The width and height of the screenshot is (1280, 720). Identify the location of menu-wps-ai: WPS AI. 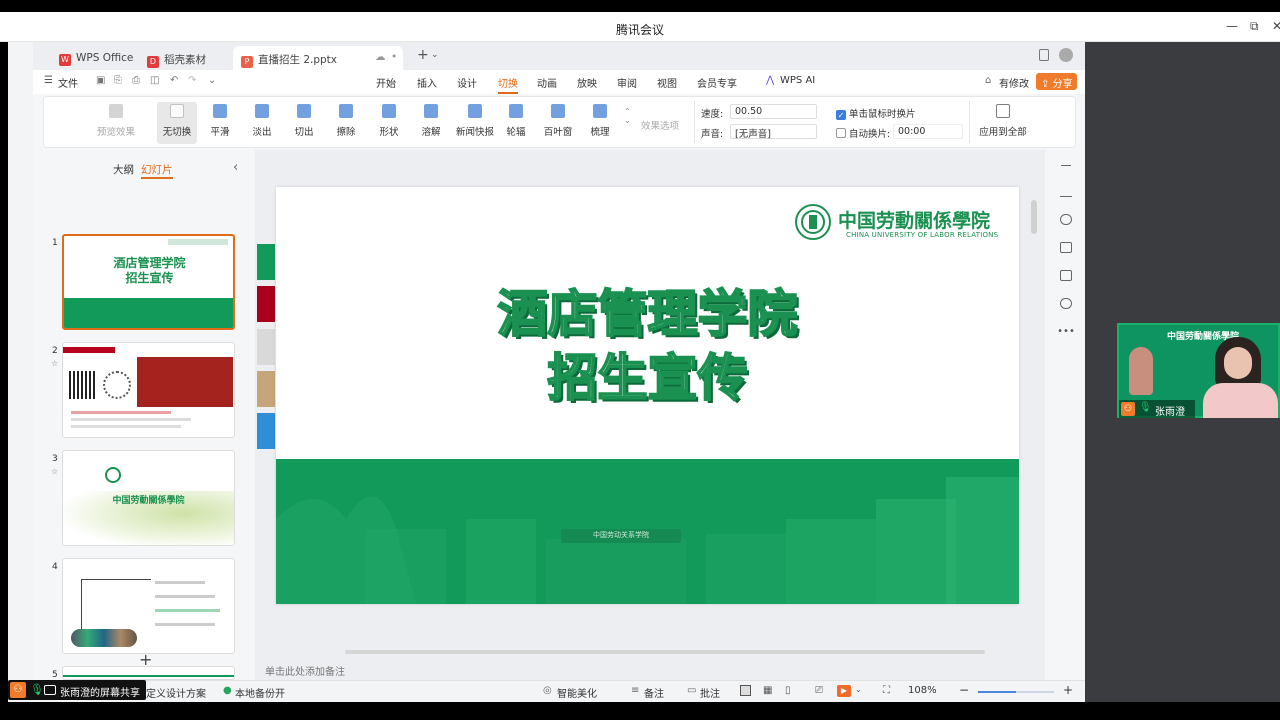
(797, 80).